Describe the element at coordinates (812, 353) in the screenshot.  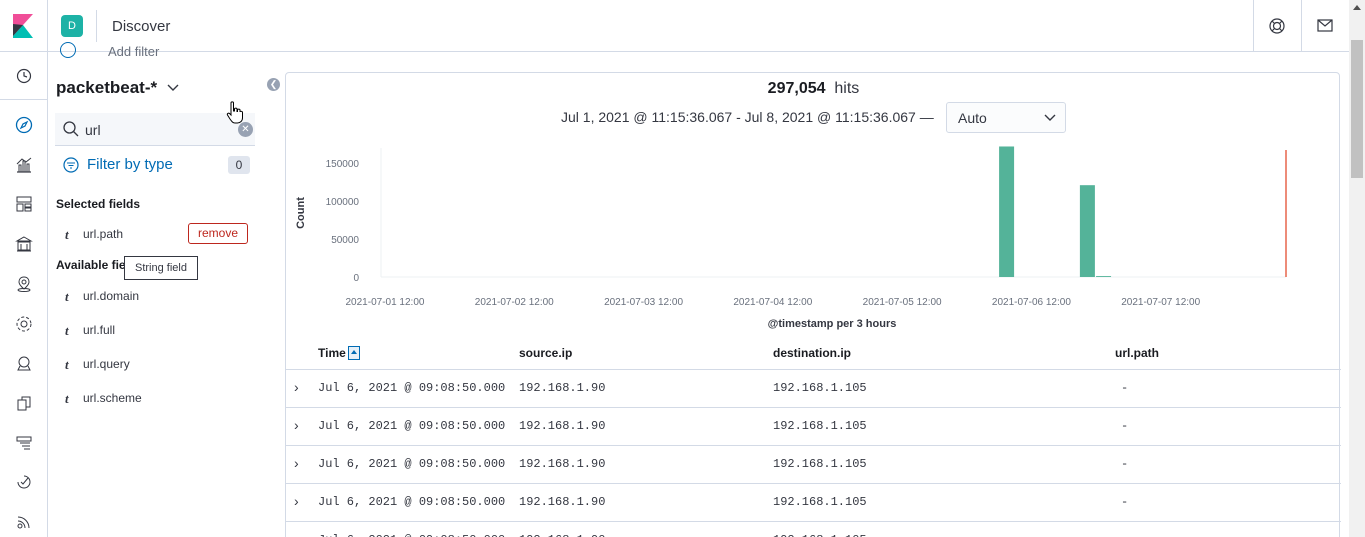
I see `column-header-destination-ip: destination.ip` at that location.